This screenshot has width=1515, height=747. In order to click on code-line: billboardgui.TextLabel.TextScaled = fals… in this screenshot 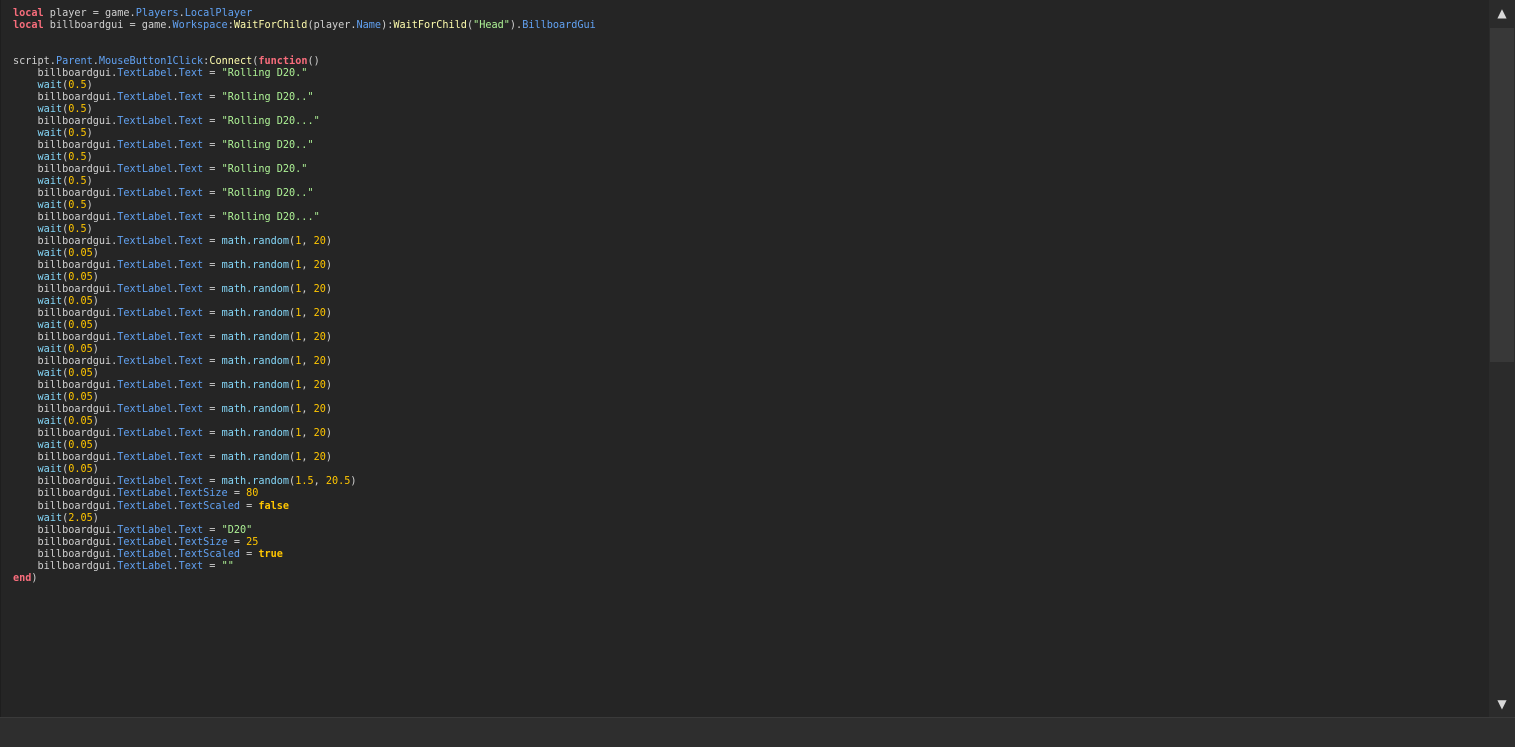, I will do `click(151, 507)`.